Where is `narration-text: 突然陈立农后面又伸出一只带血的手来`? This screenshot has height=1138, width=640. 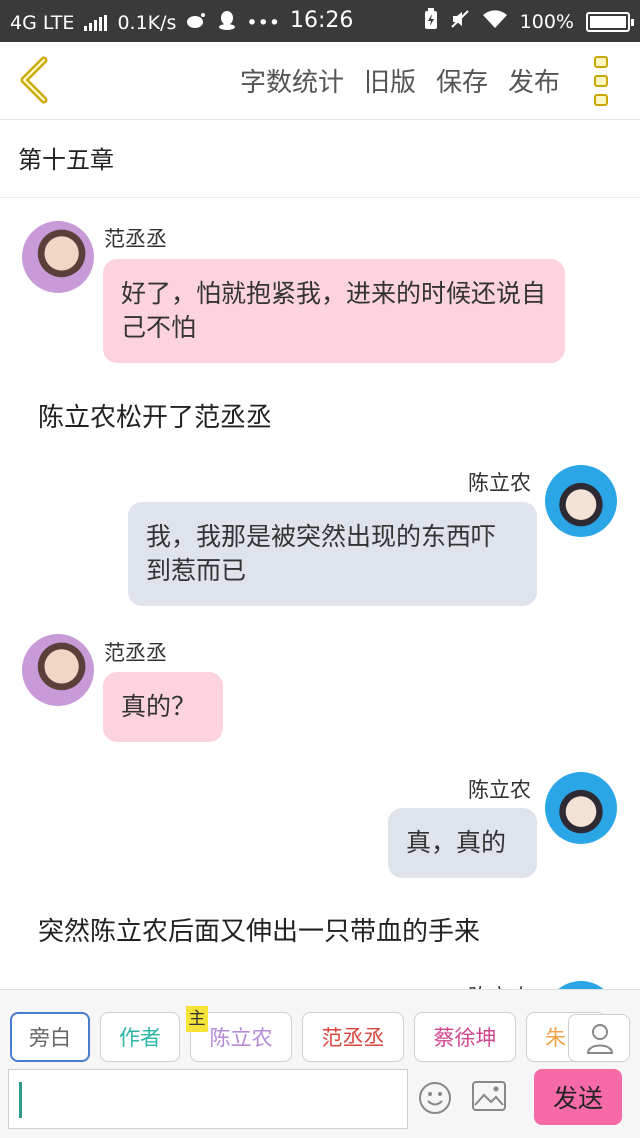
narration-text: 突然陈立农后面又伸出一只带血的手来 is located at coordinates (259, 929).